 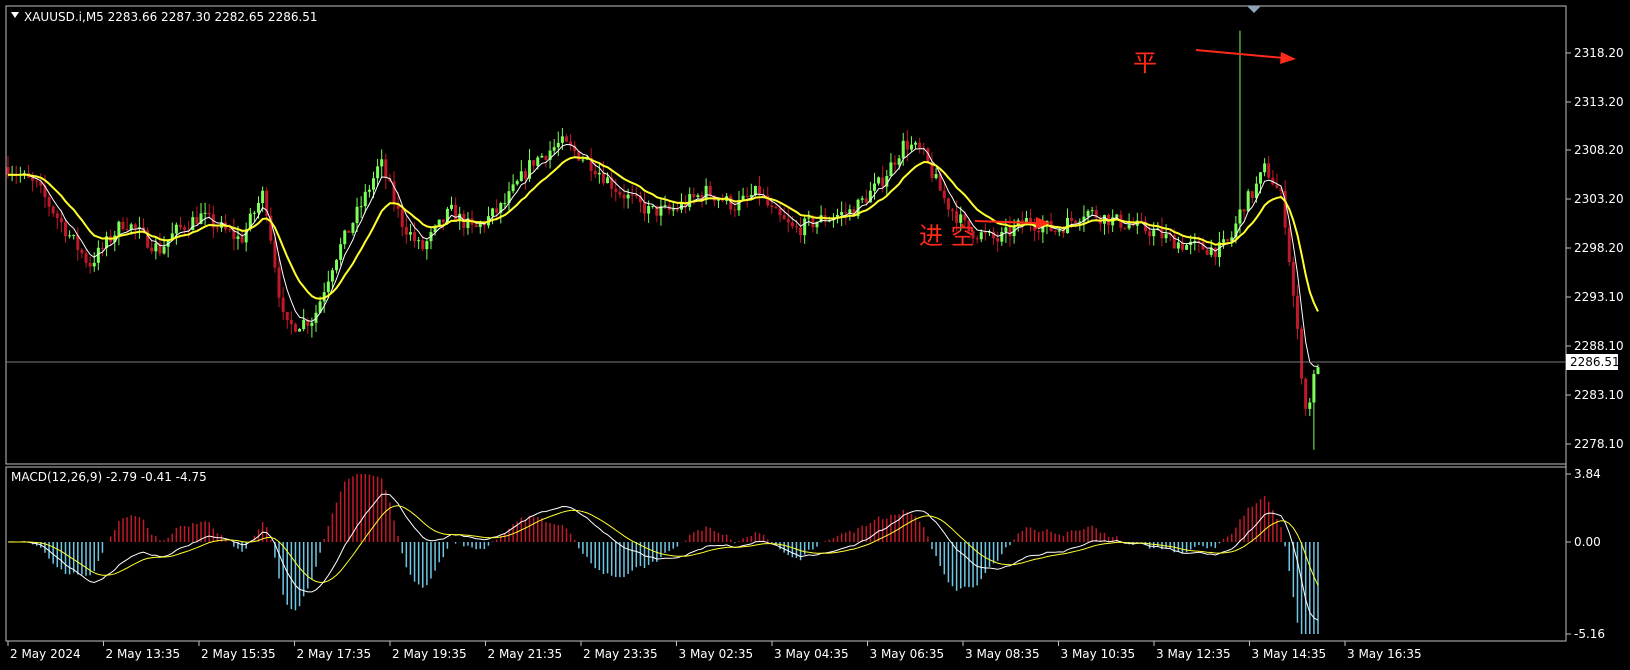 I want to click on price-label: 2308.20, so click(x=1599, y=150).